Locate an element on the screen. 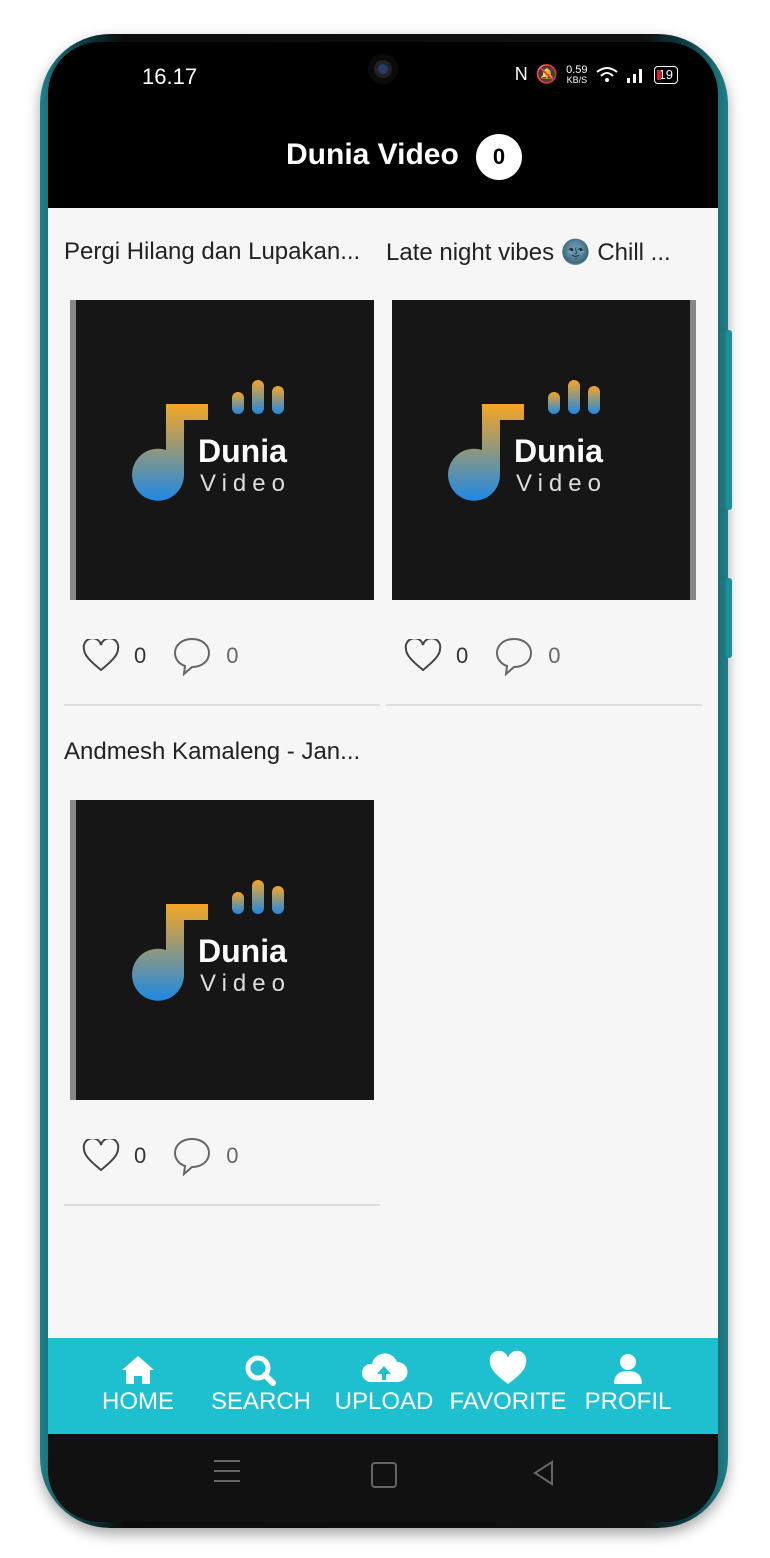 This screenshot has width=770, height=1558. search-icon is located at coordinates (260, 1370).